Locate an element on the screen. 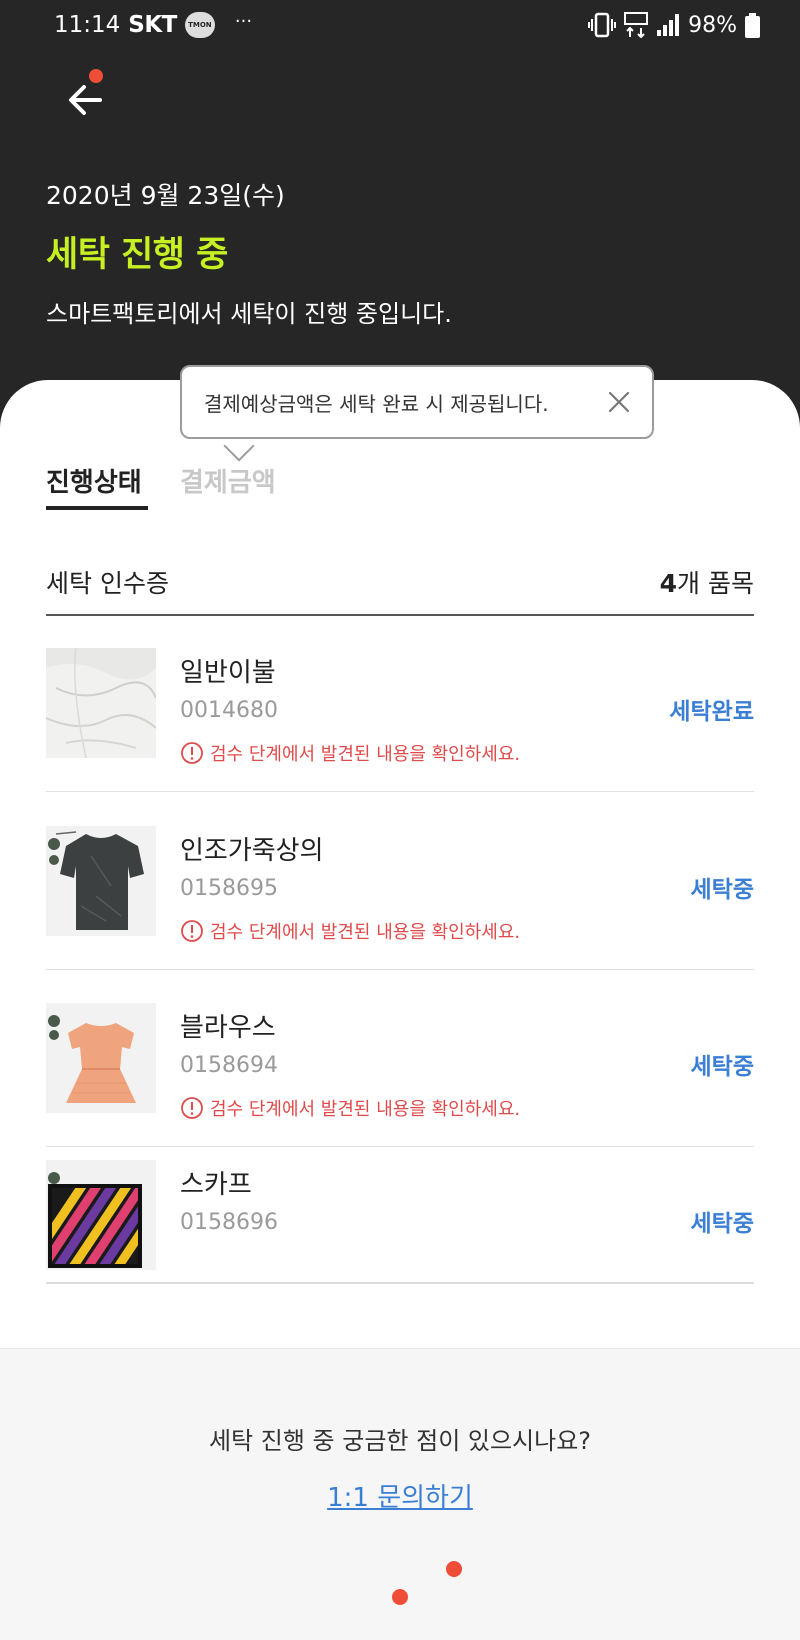 The width and height of the screenshot is (800, 1640). tooltip-close-button is located at coordinates (619, 402).